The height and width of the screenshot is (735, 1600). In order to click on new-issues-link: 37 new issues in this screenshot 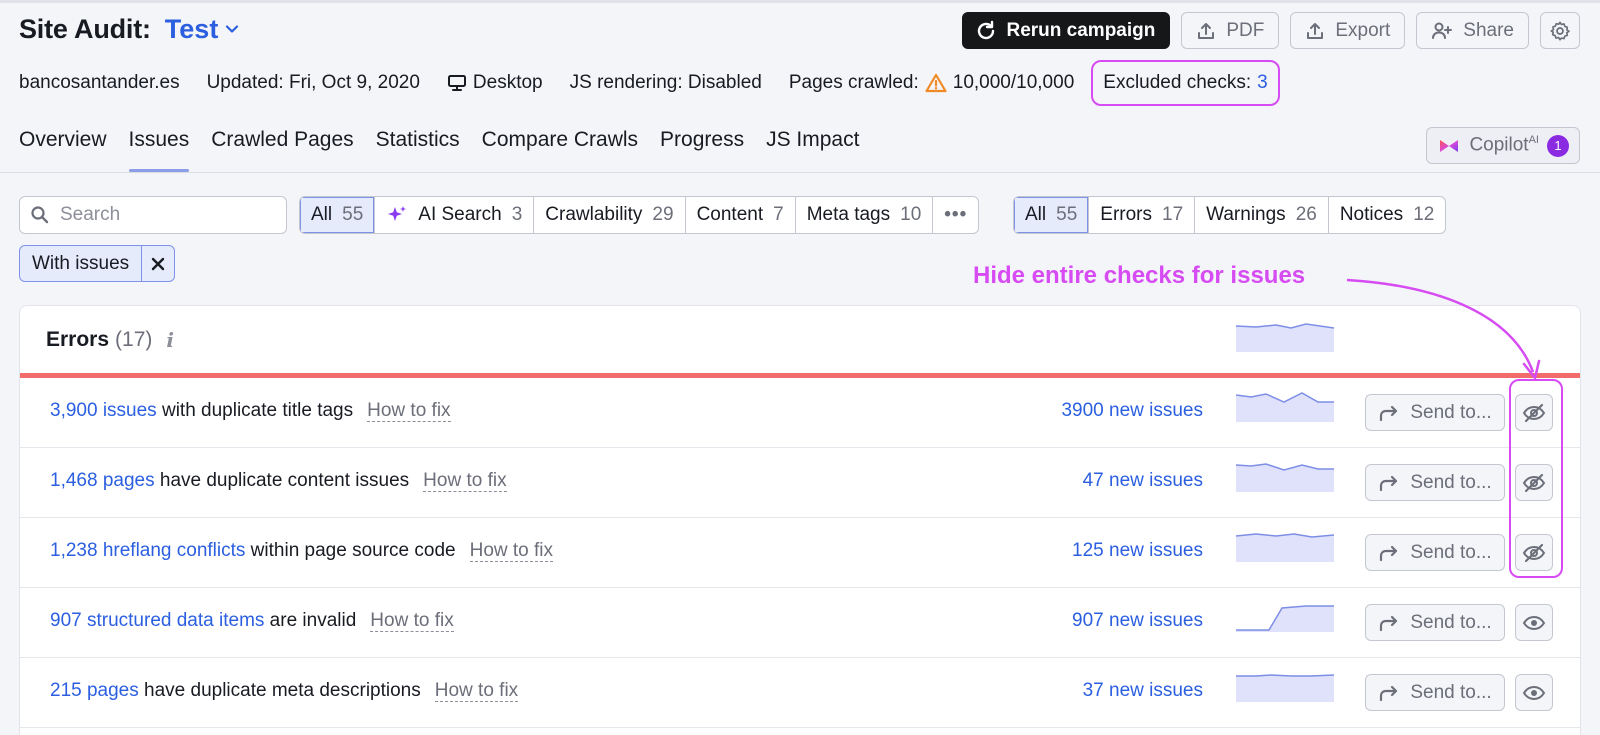, I will do `click(1143, 691)`.